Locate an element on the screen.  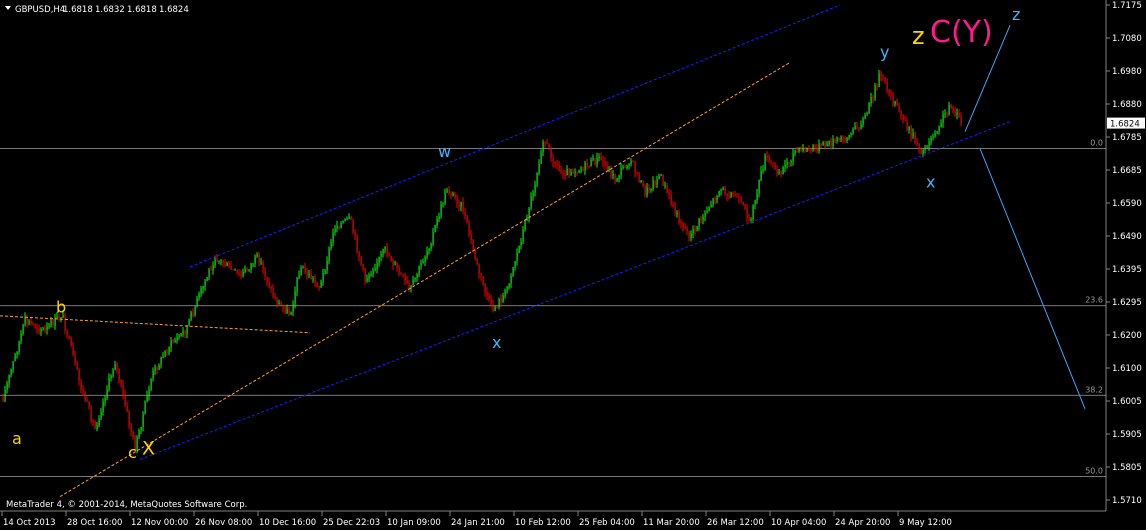
time-tick-label: 10 Jan 09:00 is located at coordinates (414, 523).